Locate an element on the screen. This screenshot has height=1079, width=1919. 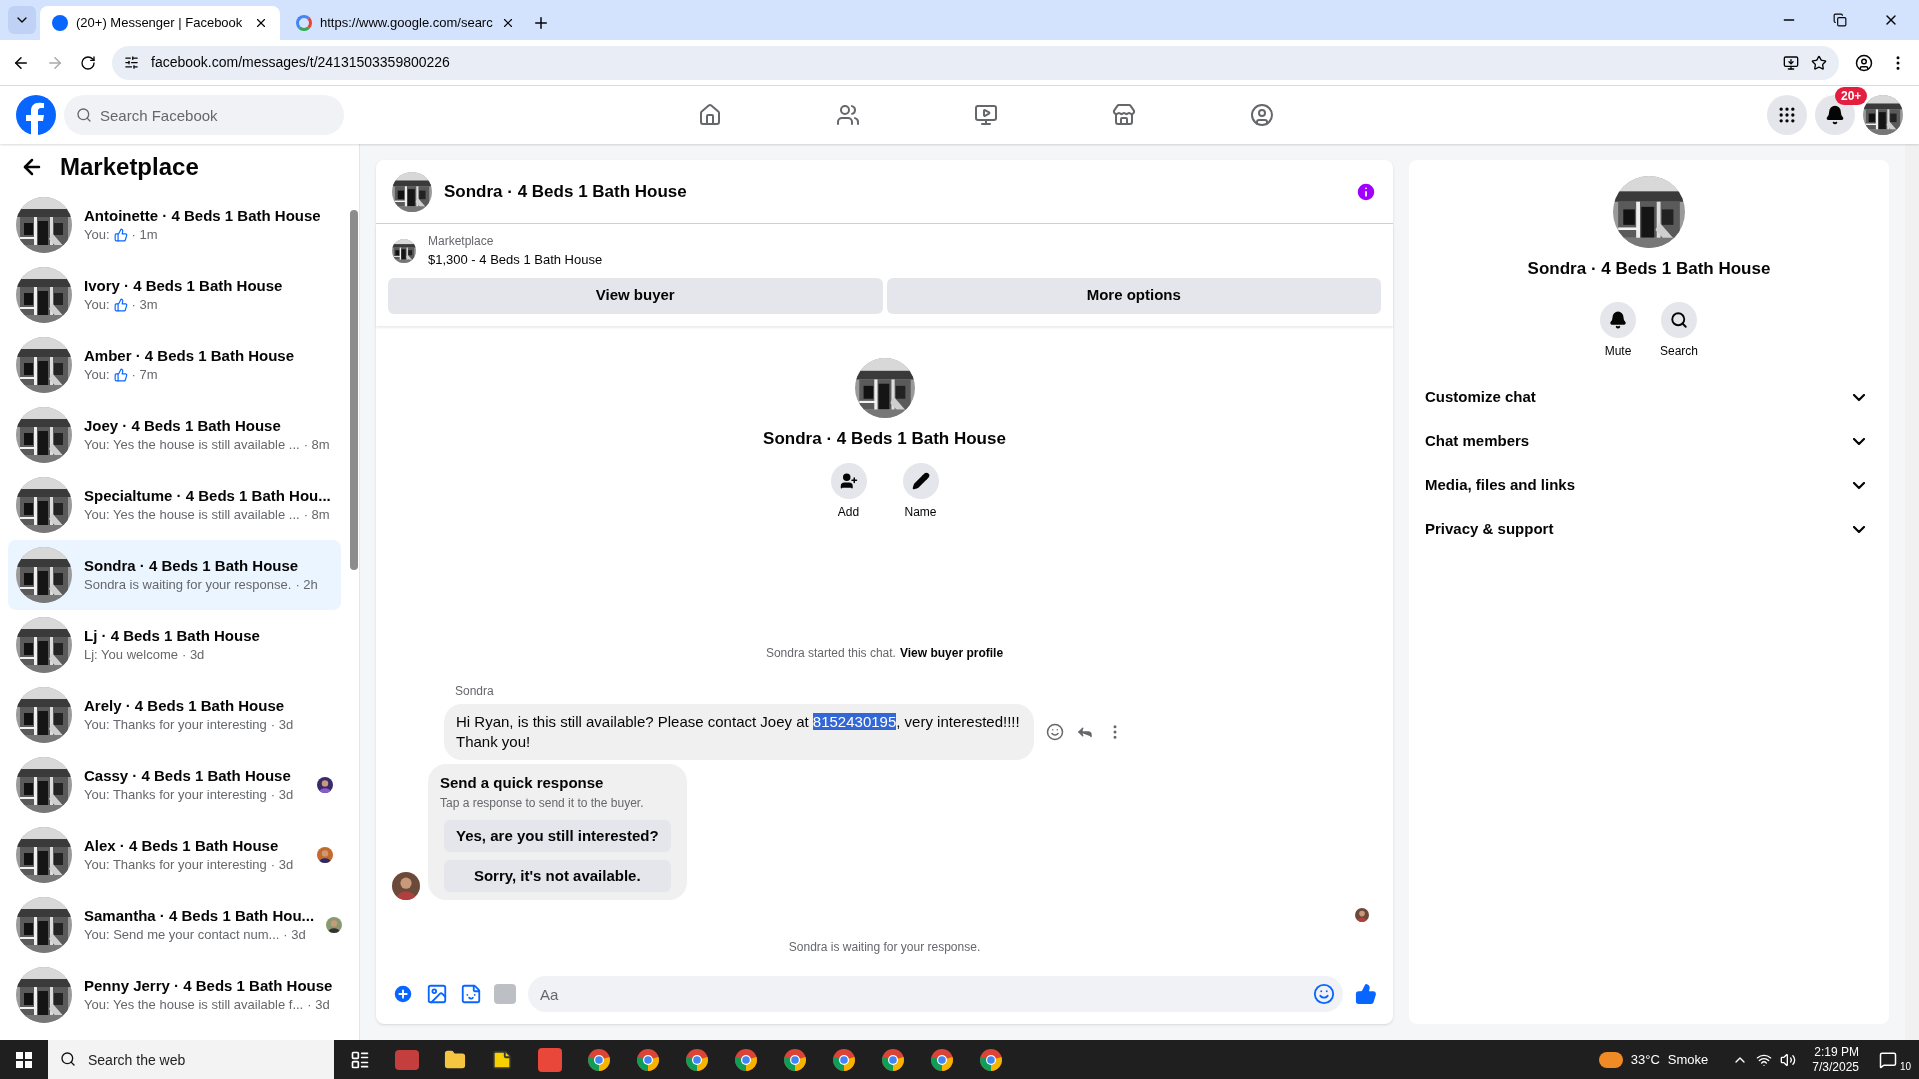
details-section-header: Chat members is located at coordinates (1649, 441).